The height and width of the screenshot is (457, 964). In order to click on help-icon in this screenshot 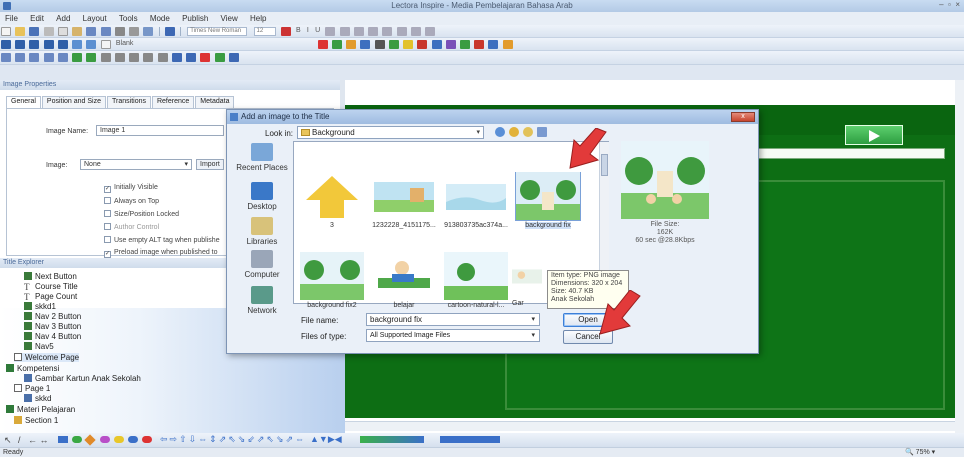, I will do `click(233, 57)`.